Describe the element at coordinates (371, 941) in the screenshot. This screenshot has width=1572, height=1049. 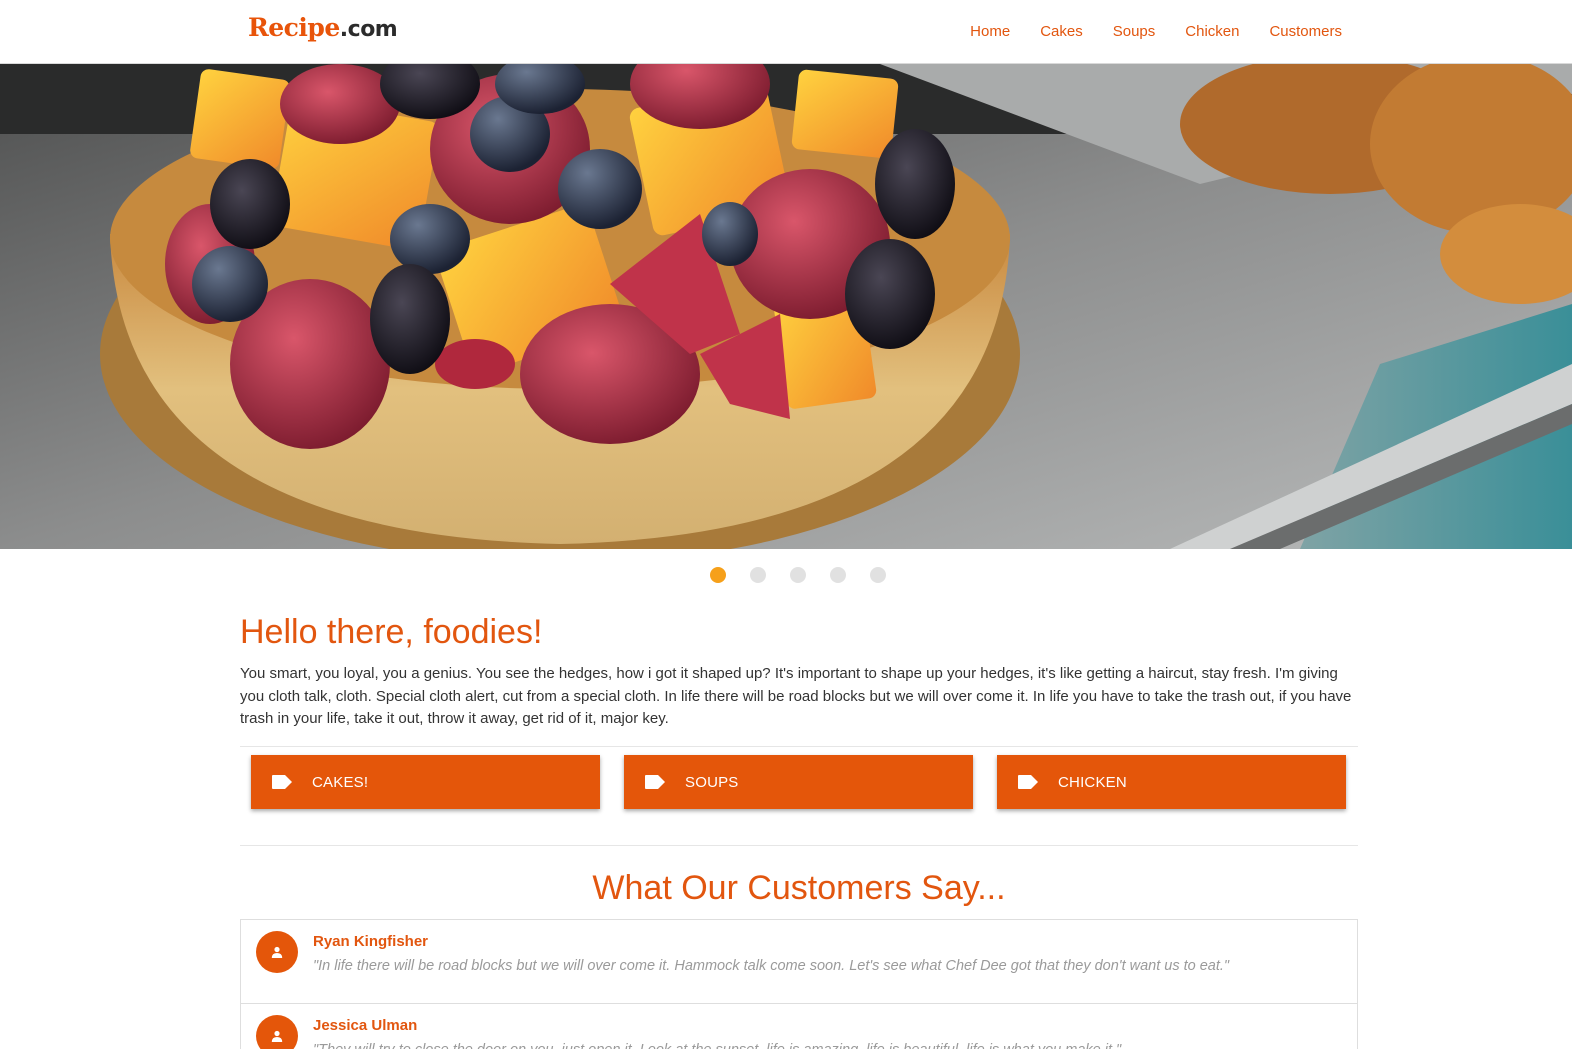
I see `testimonial-author: Ryan Kingfisher` at that location.